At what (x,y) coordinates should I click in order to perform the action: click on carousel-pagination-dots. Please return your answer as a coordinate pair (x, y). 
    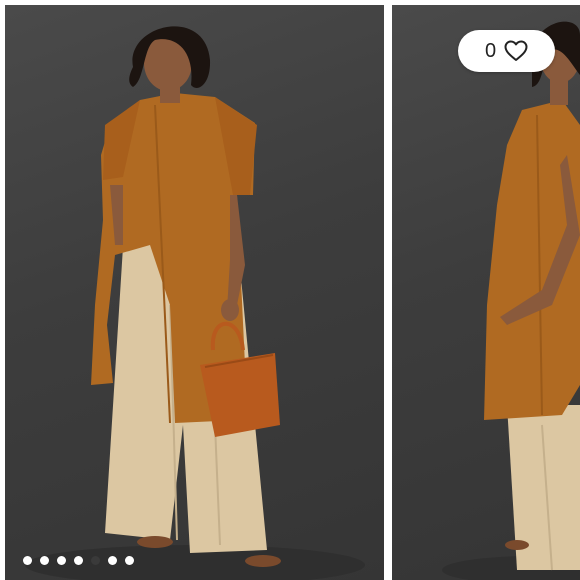
    Looking at the image, I should click on (78, 560).